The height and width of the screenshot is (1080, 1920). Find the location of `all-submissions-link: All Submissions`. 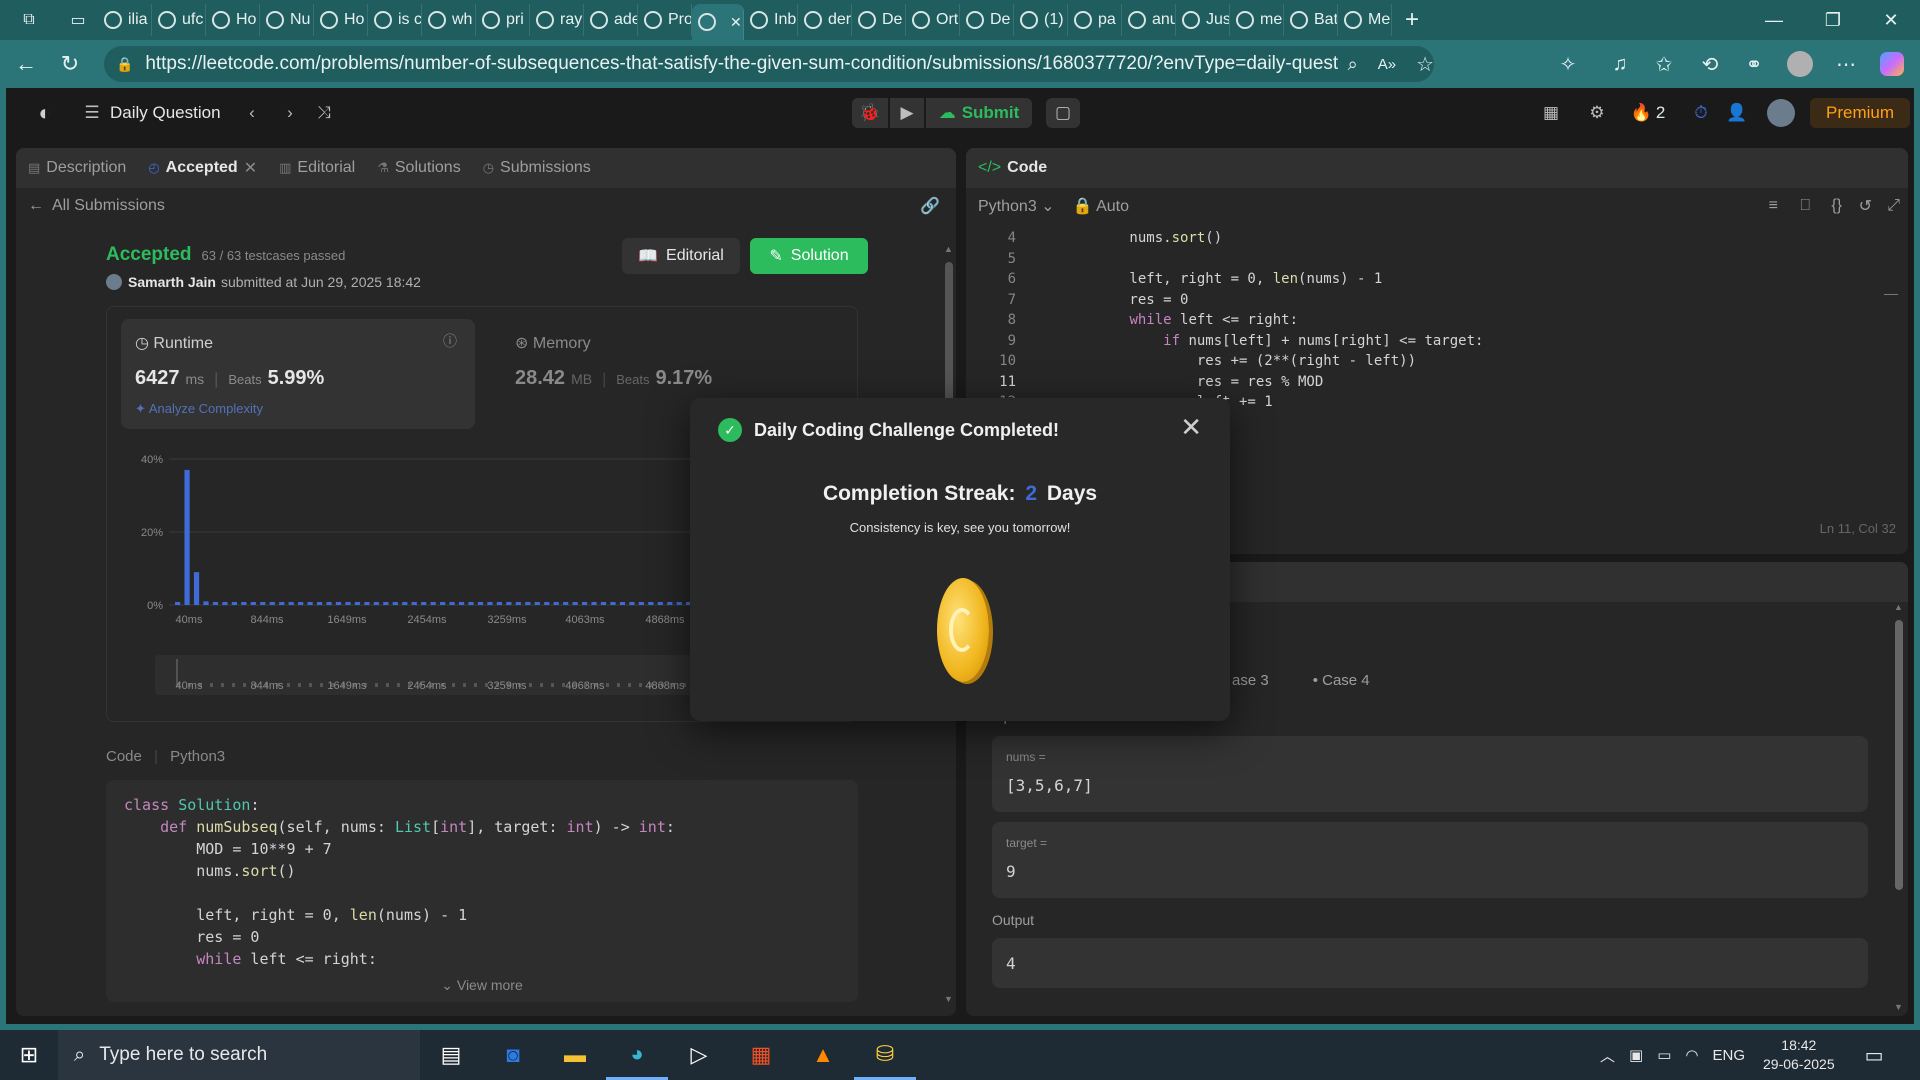

all-submissions-link: All Submissions is located at coordinates (108, 206).